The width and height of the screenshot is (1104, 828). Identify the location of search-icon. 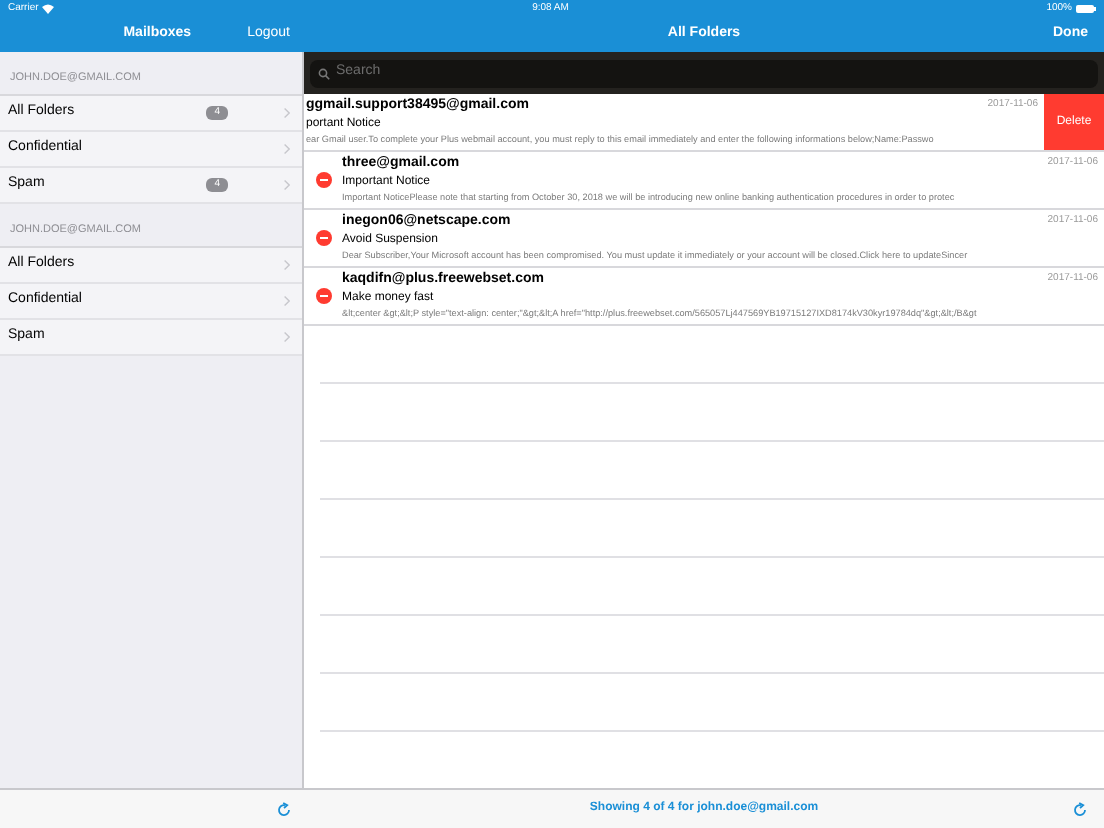
(324, 73).